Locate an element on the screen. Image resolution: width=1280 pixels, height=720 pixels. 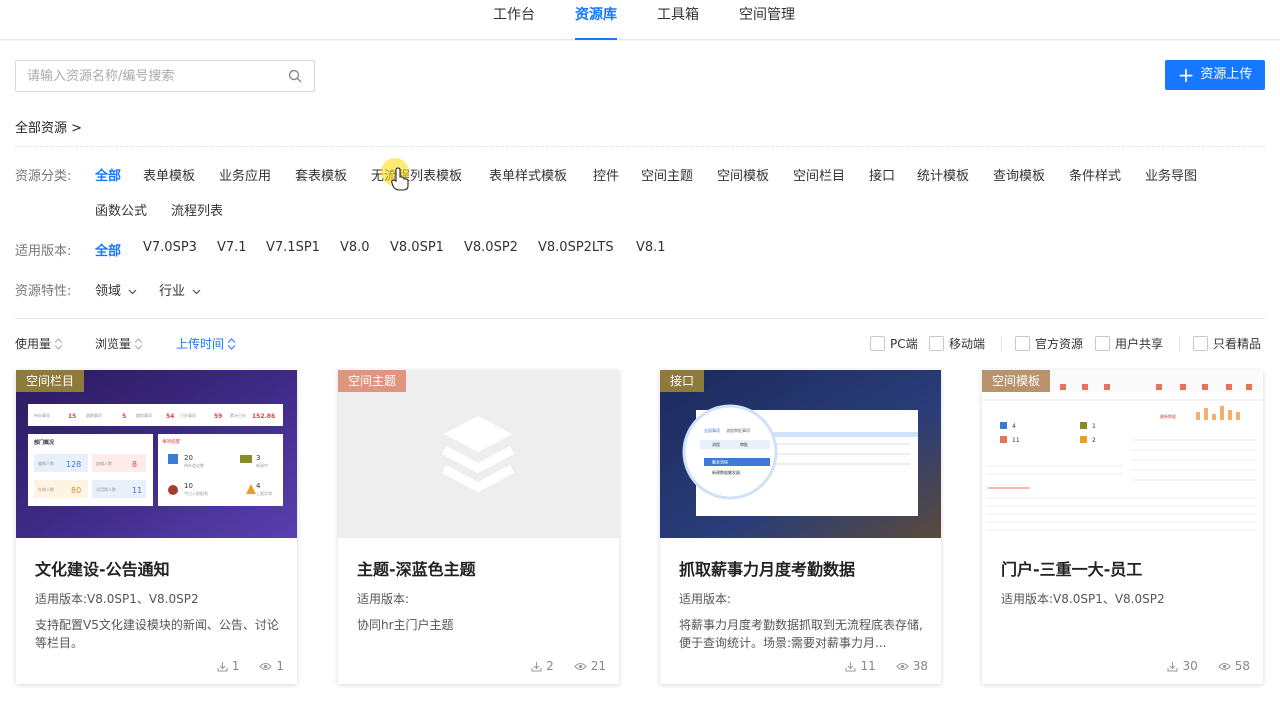
preview-stat-label: 超期事项 is located at coordinates (94, 415).